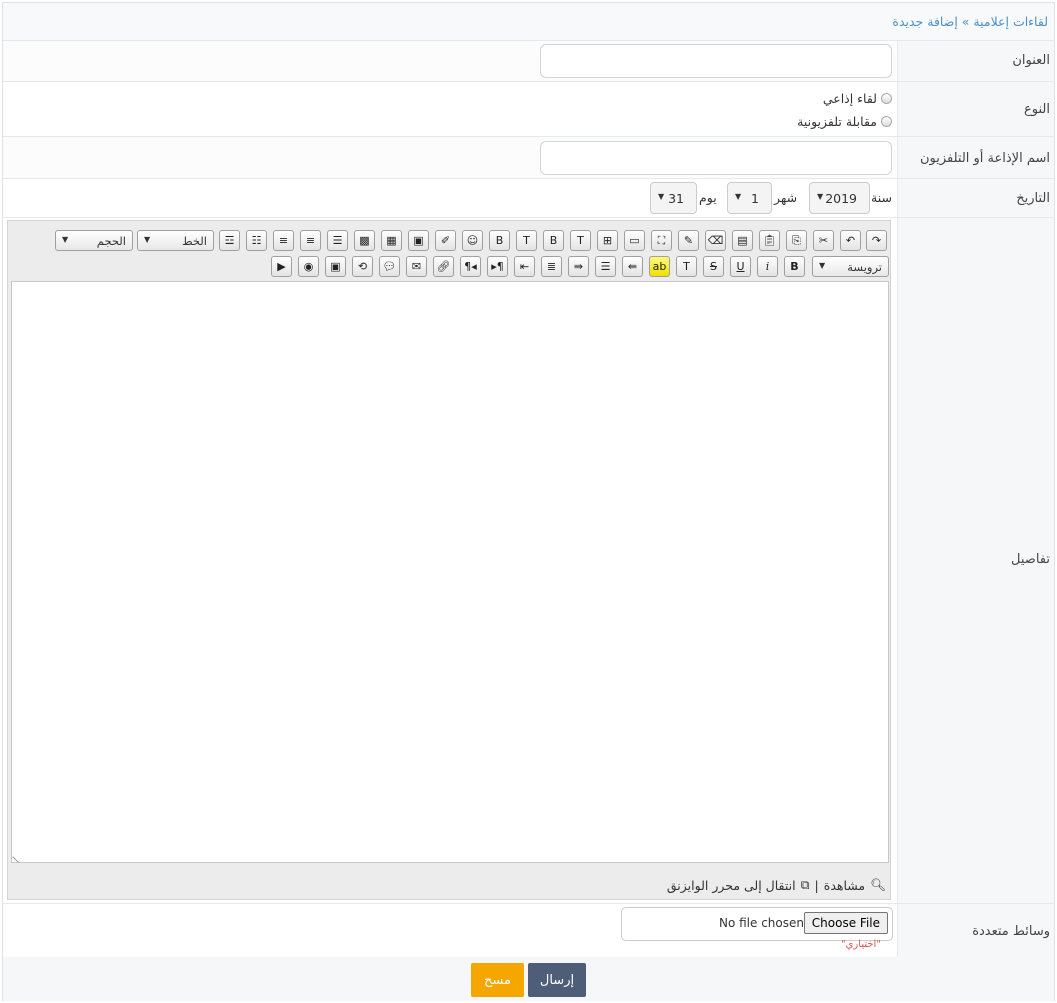 Image resolution: width=1057 pixels, height=1003 pixels. I want to click on eraser-icon: ⌫, so click(715, 240).